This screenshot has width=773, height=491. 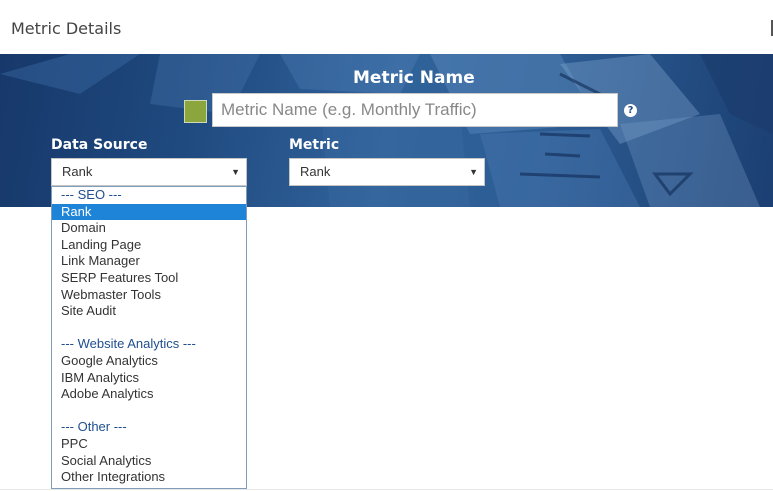 I want to click on dropdown-option: Other Integrations, so click(x=149, y=477).